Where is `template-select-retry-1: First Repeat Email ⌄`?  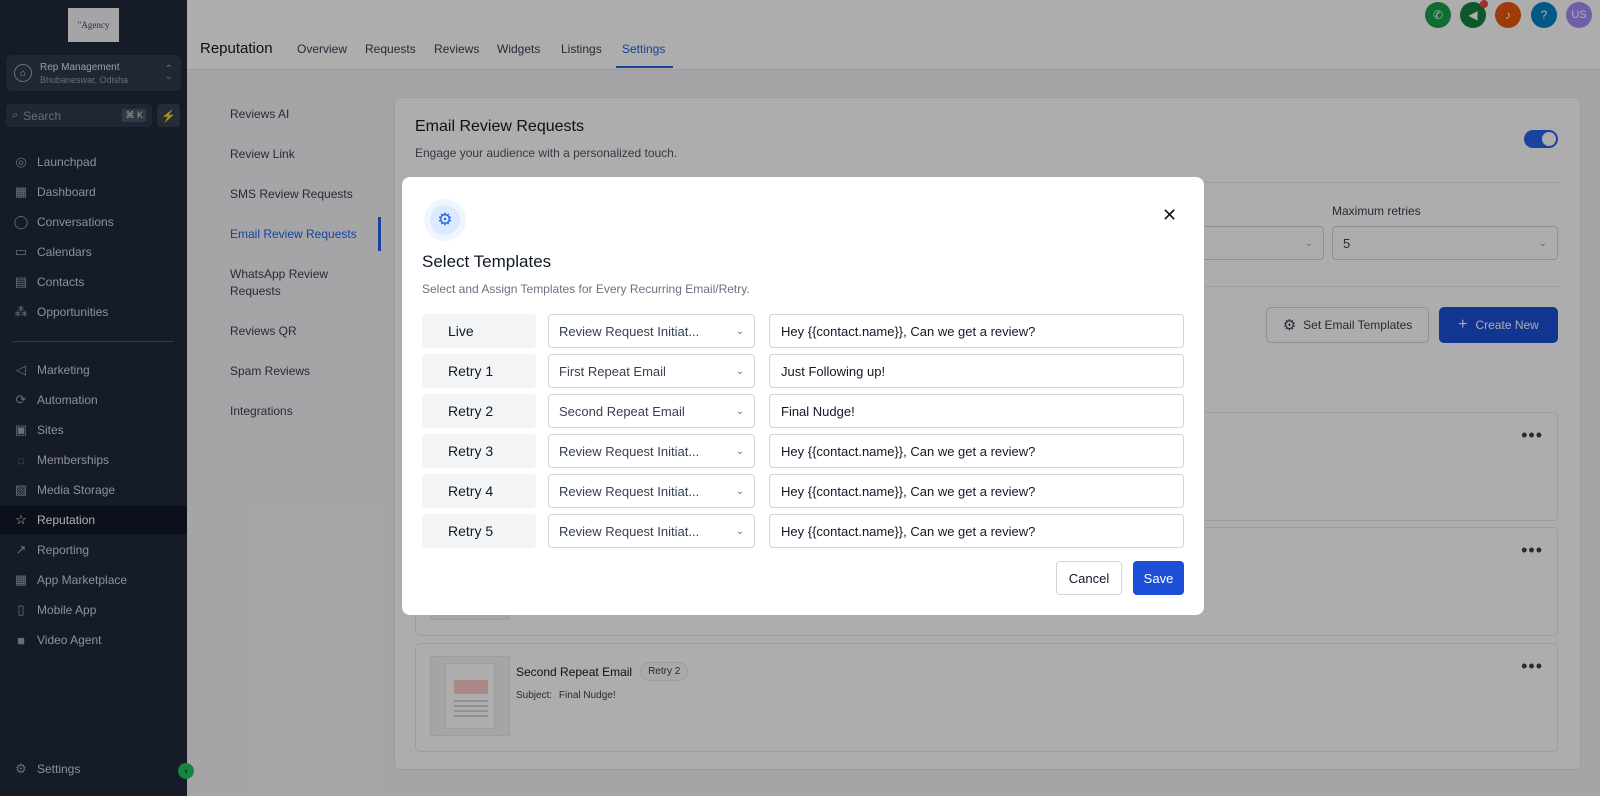
template-select-retry-1: First Repeat Email ⌄ is located at coordinates (651, 371).